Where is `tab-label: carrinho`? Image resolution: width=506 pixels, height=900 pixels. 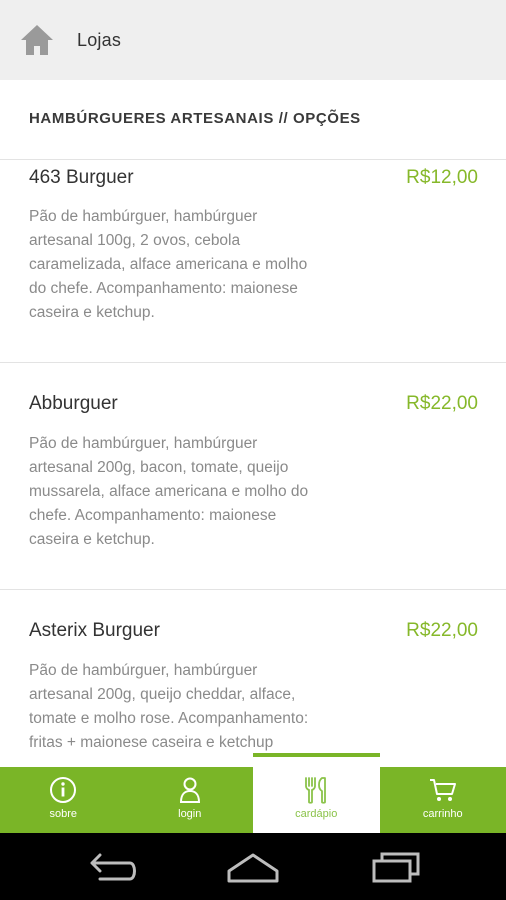
tab-label: carrinho is located at coordinates (442, 814).